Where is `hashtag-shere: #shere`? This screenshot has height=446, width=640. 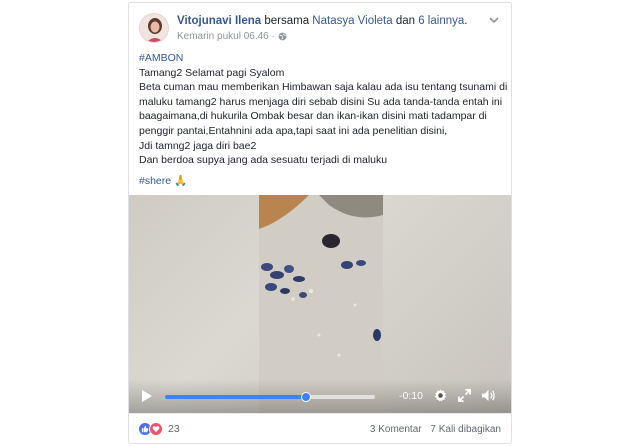 hashtag-shere: #shere is located at coordinates (155, 181).